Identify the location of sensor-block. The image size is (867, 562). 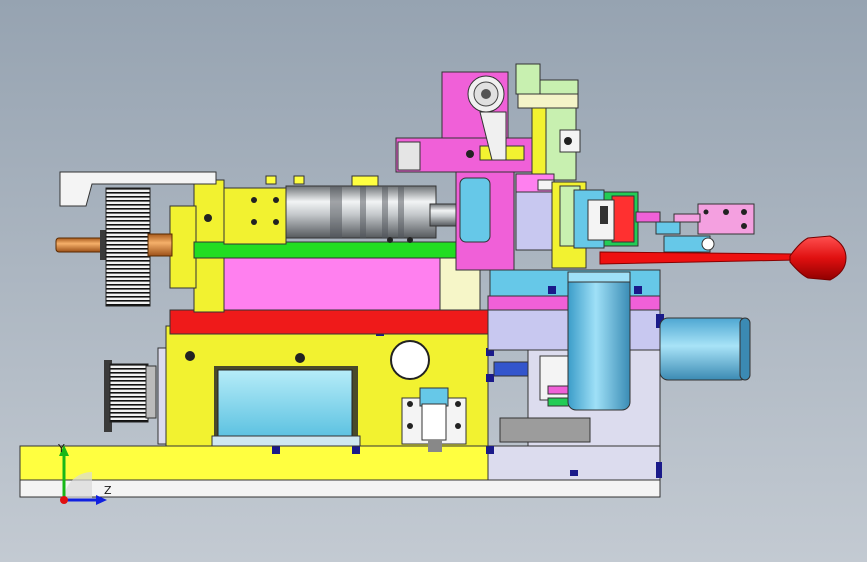
(714, 219).